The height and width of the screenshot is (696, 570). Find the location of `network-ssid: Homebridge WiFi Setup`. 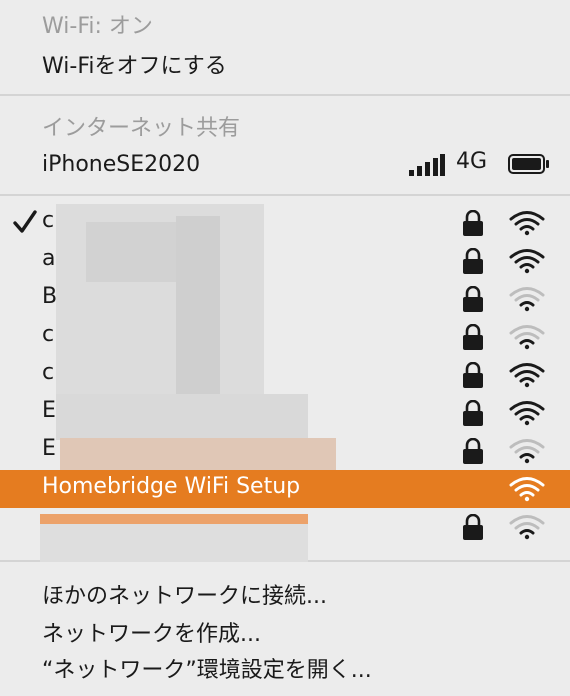

network-ssid: Homebridge WiFi Setup is located at coordinates (171, 486).